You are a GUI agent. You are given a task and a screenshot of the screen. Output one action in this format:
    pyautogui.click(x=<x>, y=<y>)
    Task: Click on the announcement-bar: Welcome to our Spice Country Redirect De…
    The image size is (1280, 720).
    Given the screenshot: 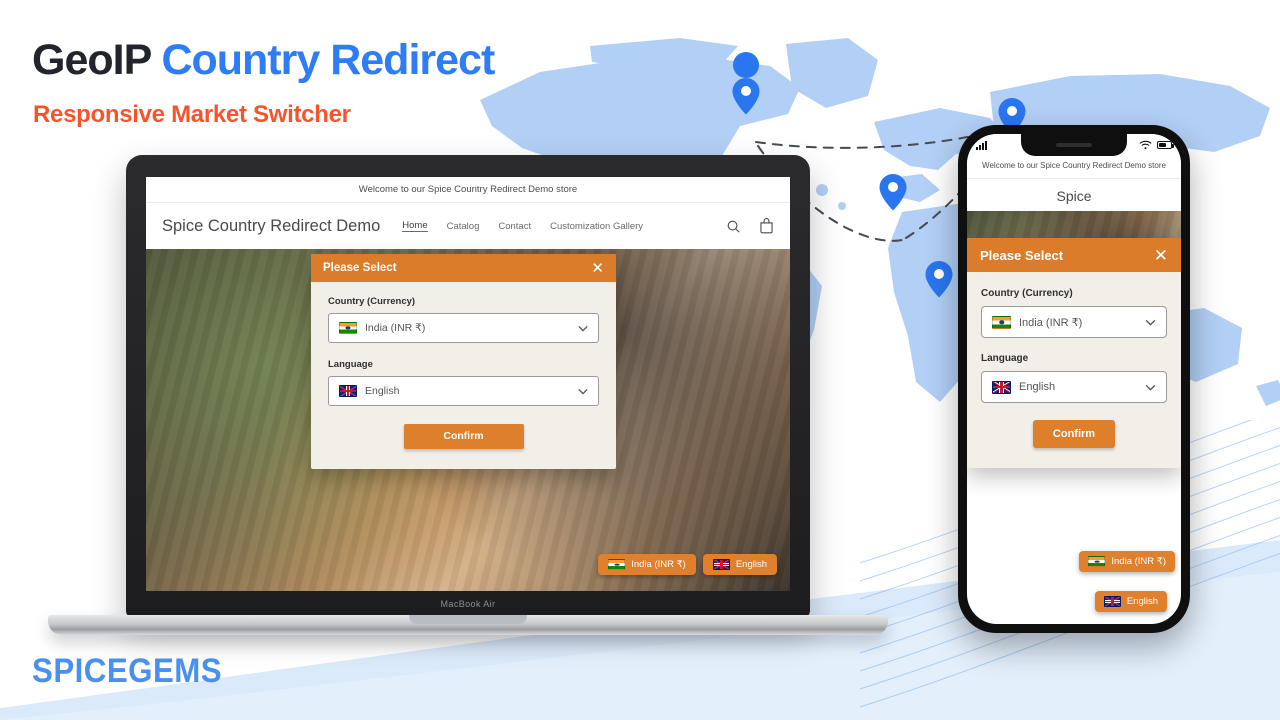 What is the action you would take?
    pyautogui.click(x=468, y=190)
    